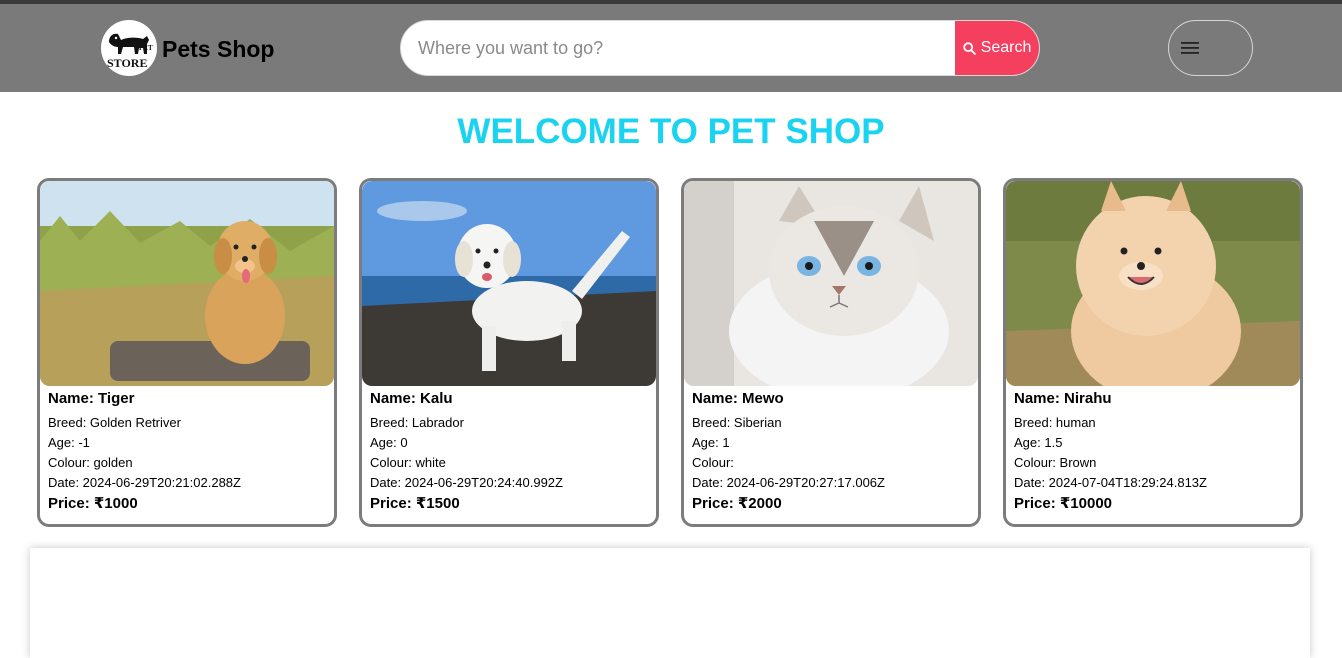 This screenshot has width=1342, height=658. I want to click on pet-store-logo: PET STORE, so click(129, 48).